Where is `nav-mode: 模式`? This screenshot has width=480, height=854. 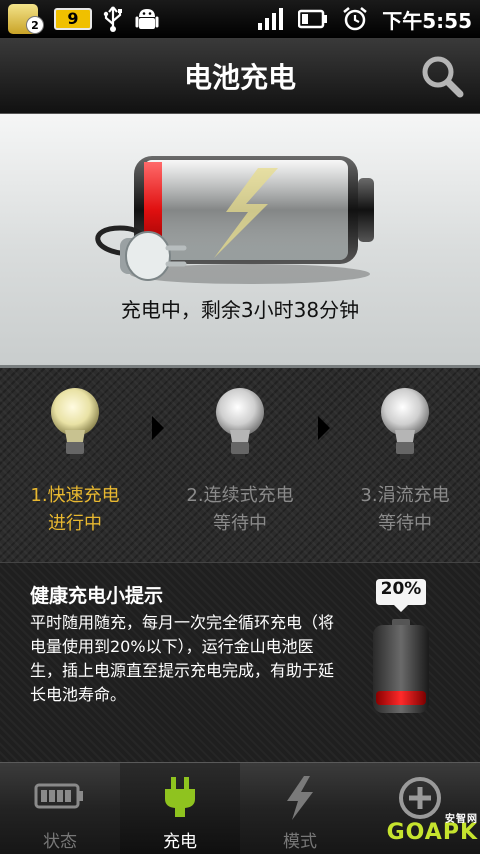
nav-mode: 模式 is located at coordinates (300, 808).